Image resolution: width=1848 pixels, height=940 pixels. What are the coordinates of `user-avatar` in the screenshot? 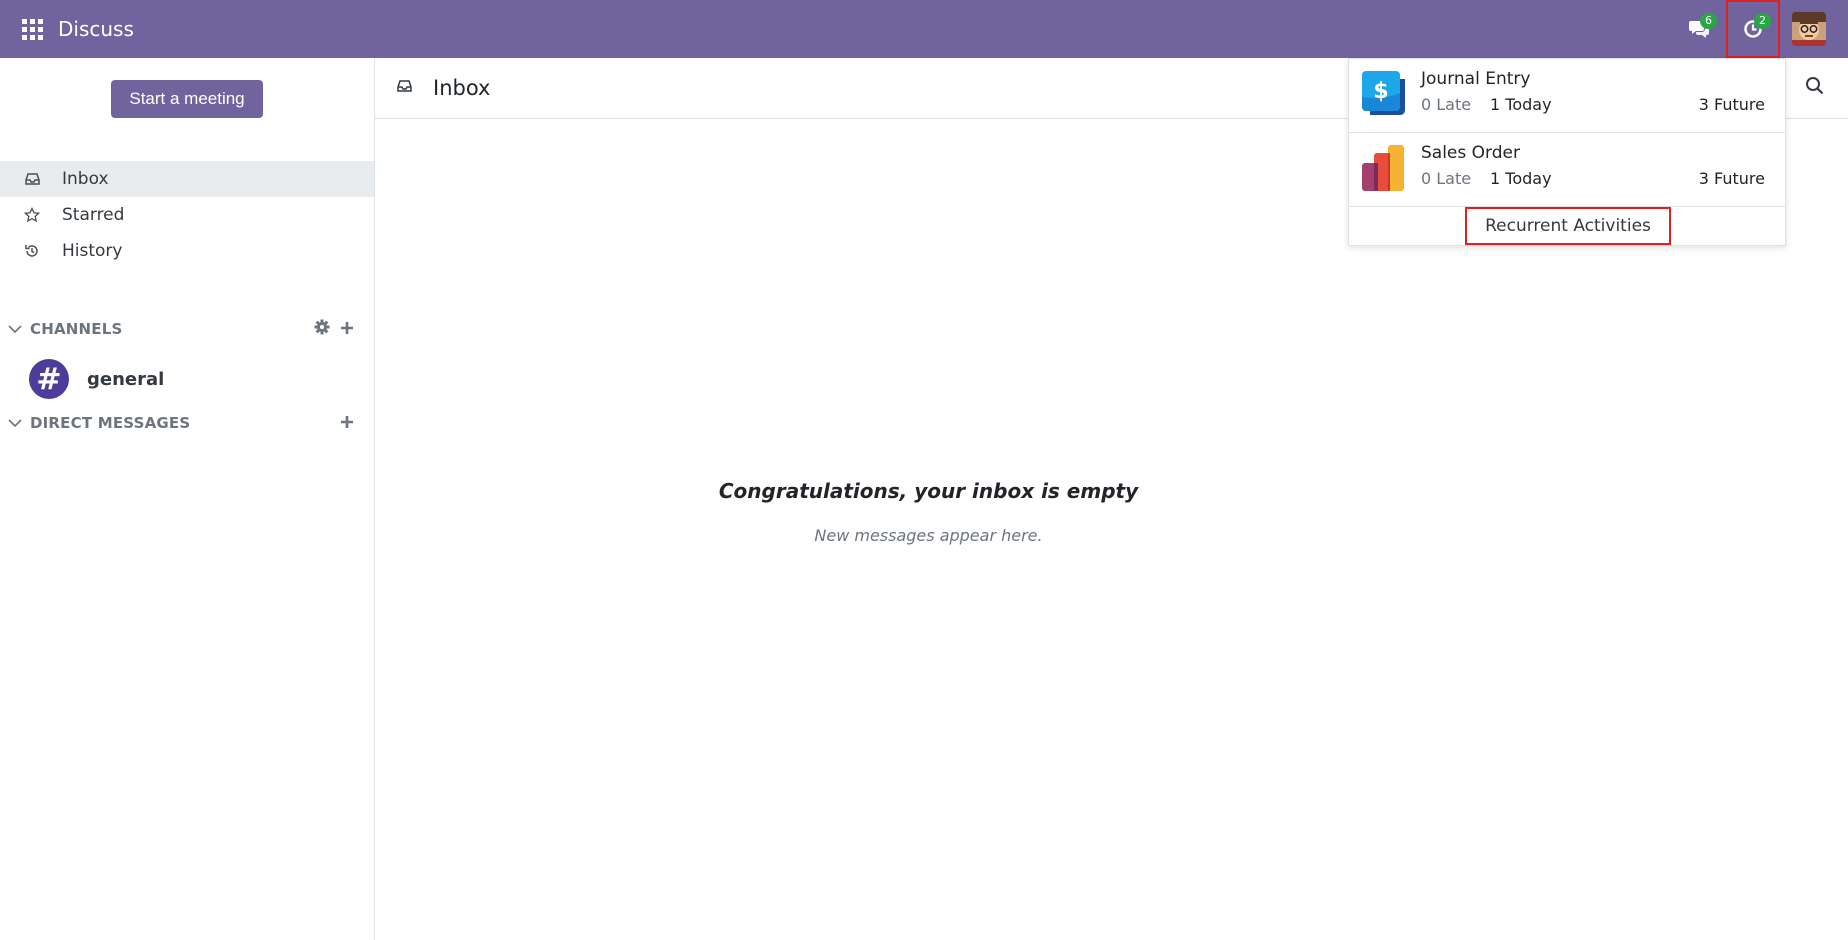 It's located at (1809, 29).